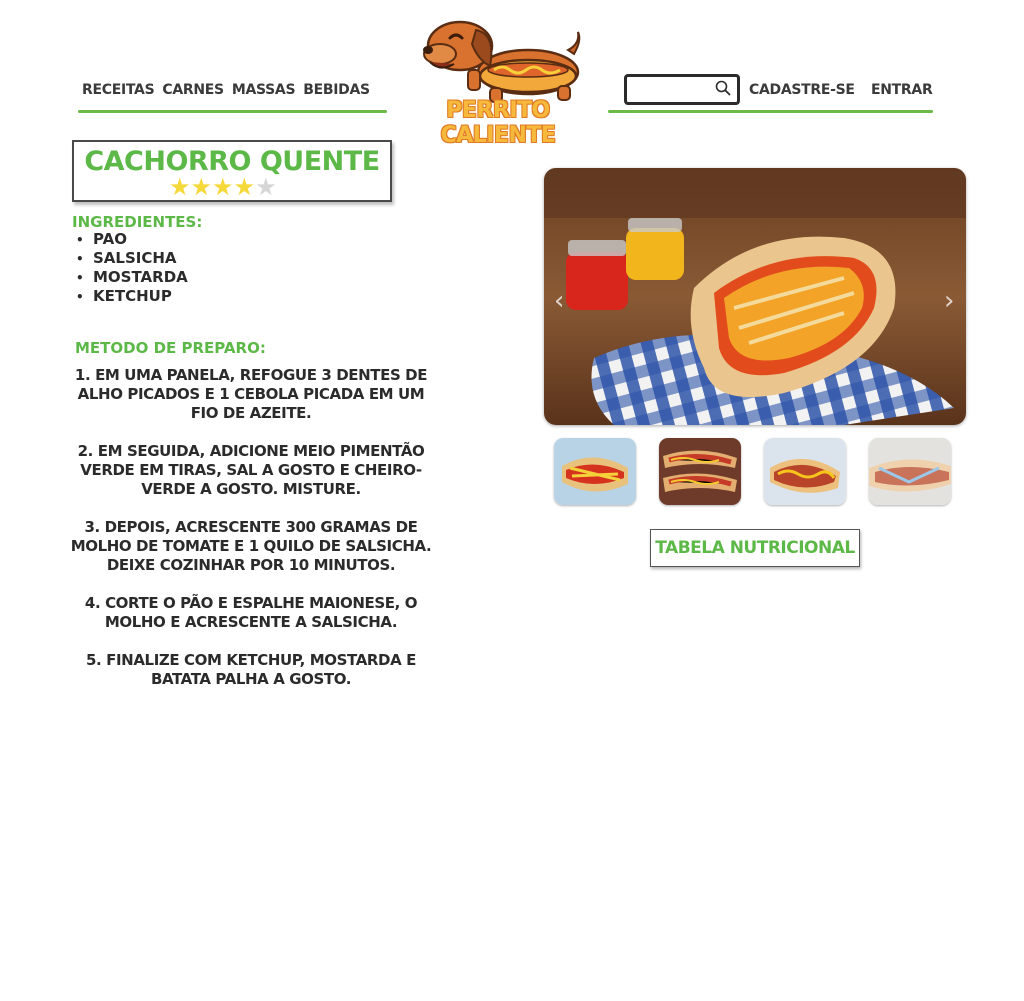 The image size is (1024, 1001). I want to click on nav-link-carnes: Carnes, so click(193, 90).